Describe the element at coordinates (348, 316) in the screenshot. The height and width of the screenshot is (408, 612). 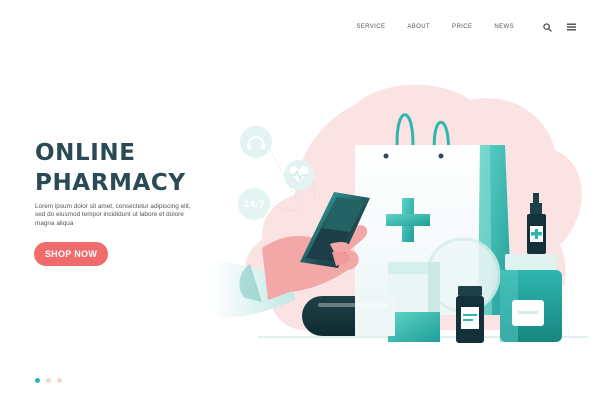
I see `capsule` at that location.